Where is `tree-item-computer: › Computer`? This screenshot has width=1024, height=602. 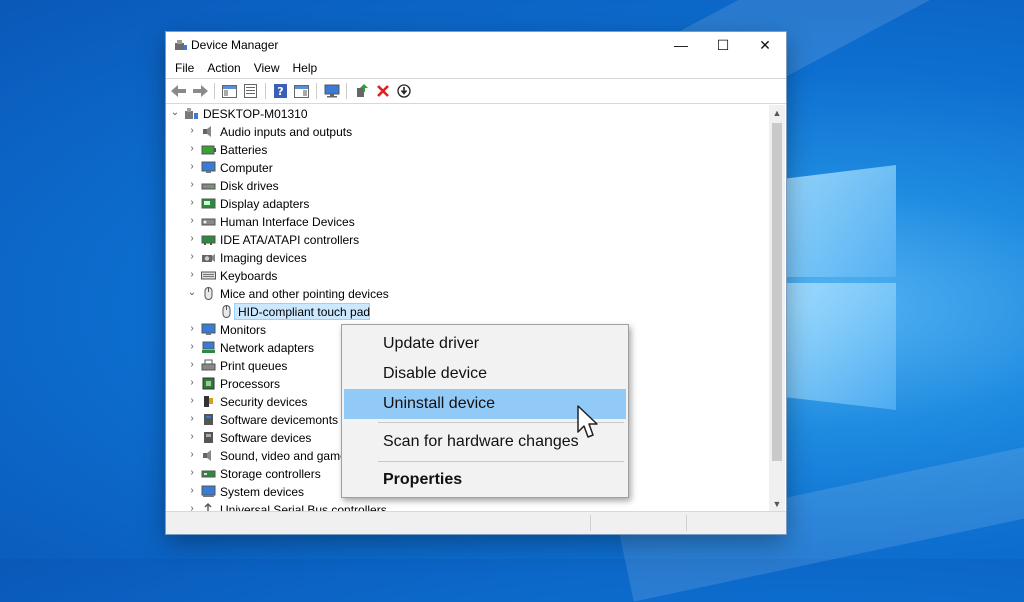 tree-item-computer: › Computer is located at coordinates (467, 168).